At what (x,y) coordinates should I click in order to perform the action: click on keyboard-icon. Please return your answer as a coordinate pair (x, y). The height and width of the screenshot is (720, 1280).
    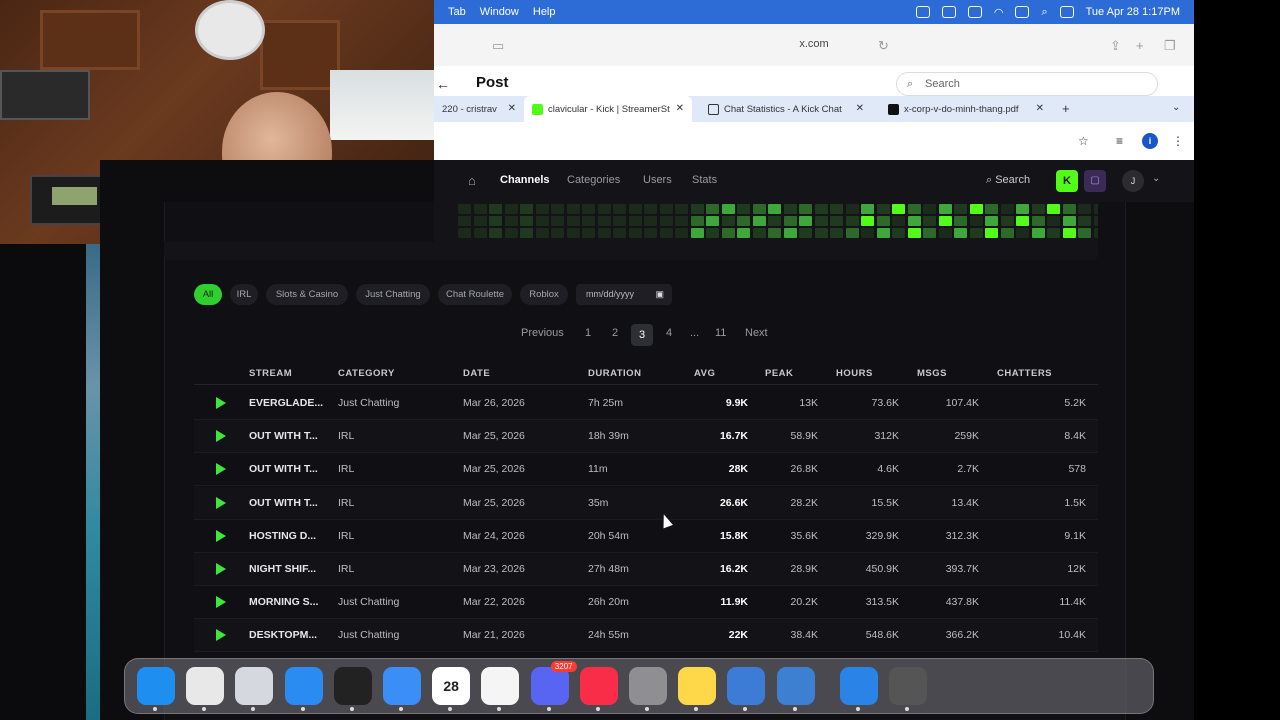
    Looking at the image, I should click on (1022, 12).